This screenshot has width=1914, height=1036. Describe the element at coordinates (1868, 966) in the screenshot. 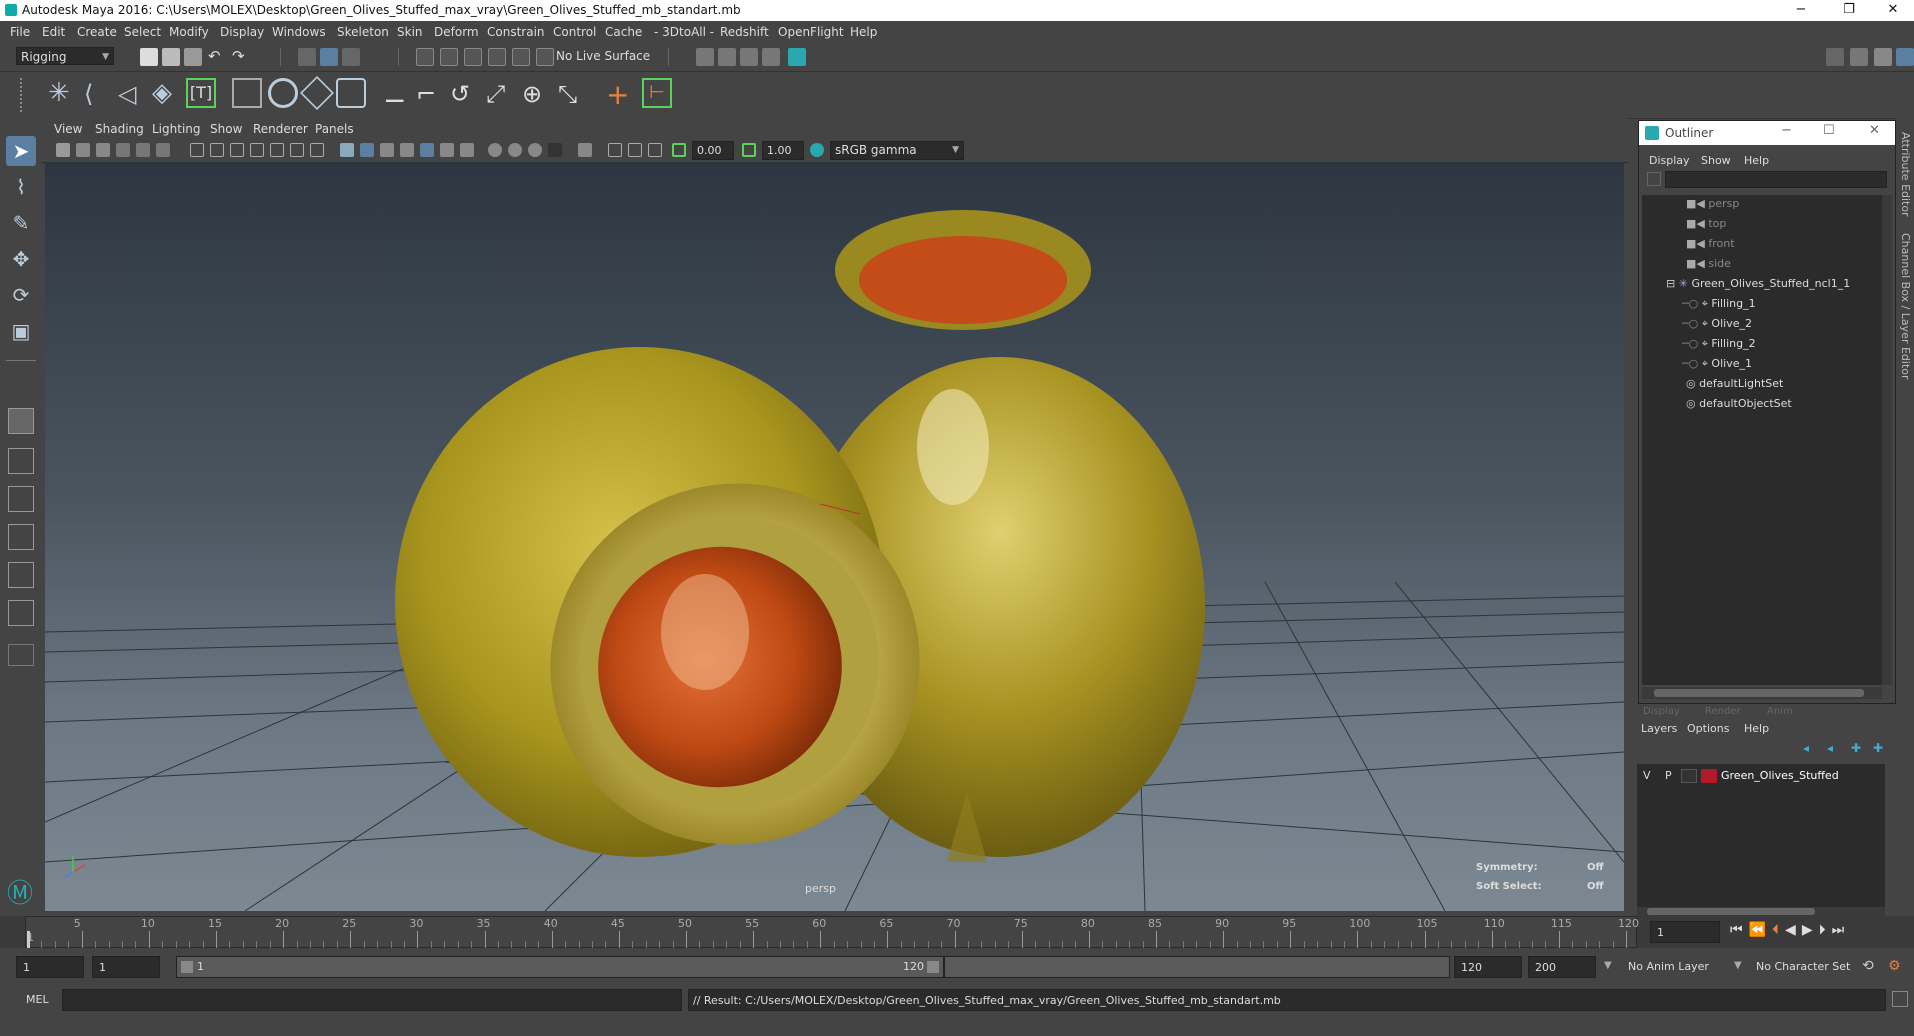

I see `auto-key-icon: ⟲` at that location.